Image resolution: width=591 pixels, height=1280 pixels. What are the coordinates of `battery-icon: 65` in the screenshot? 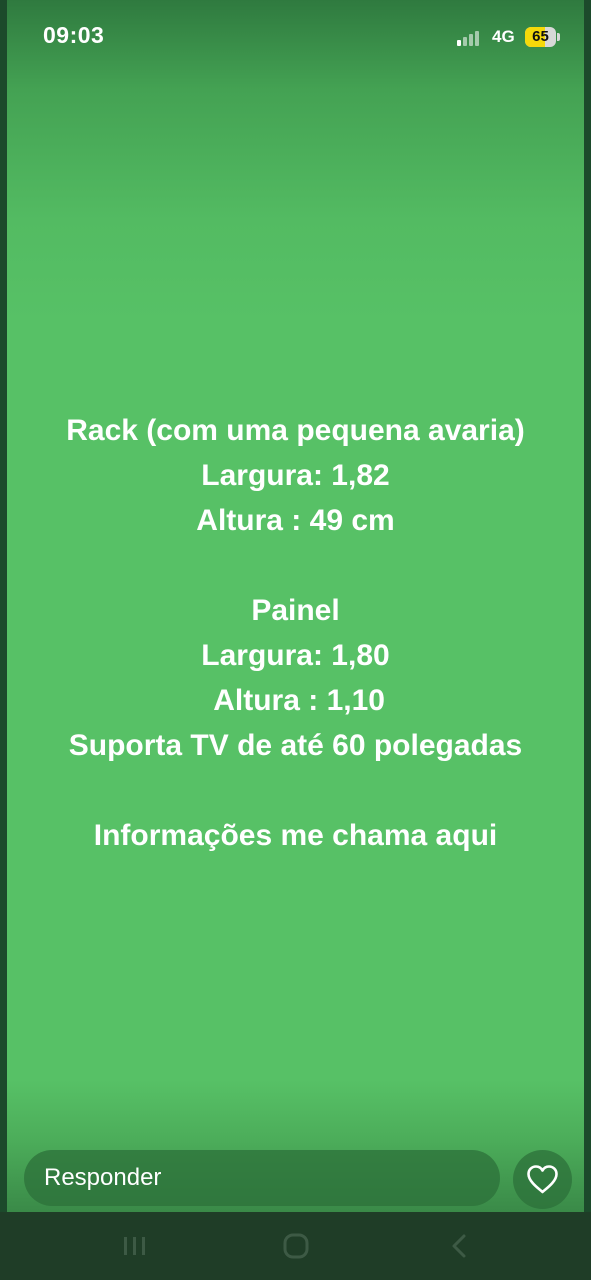 It's located at (542, 37).